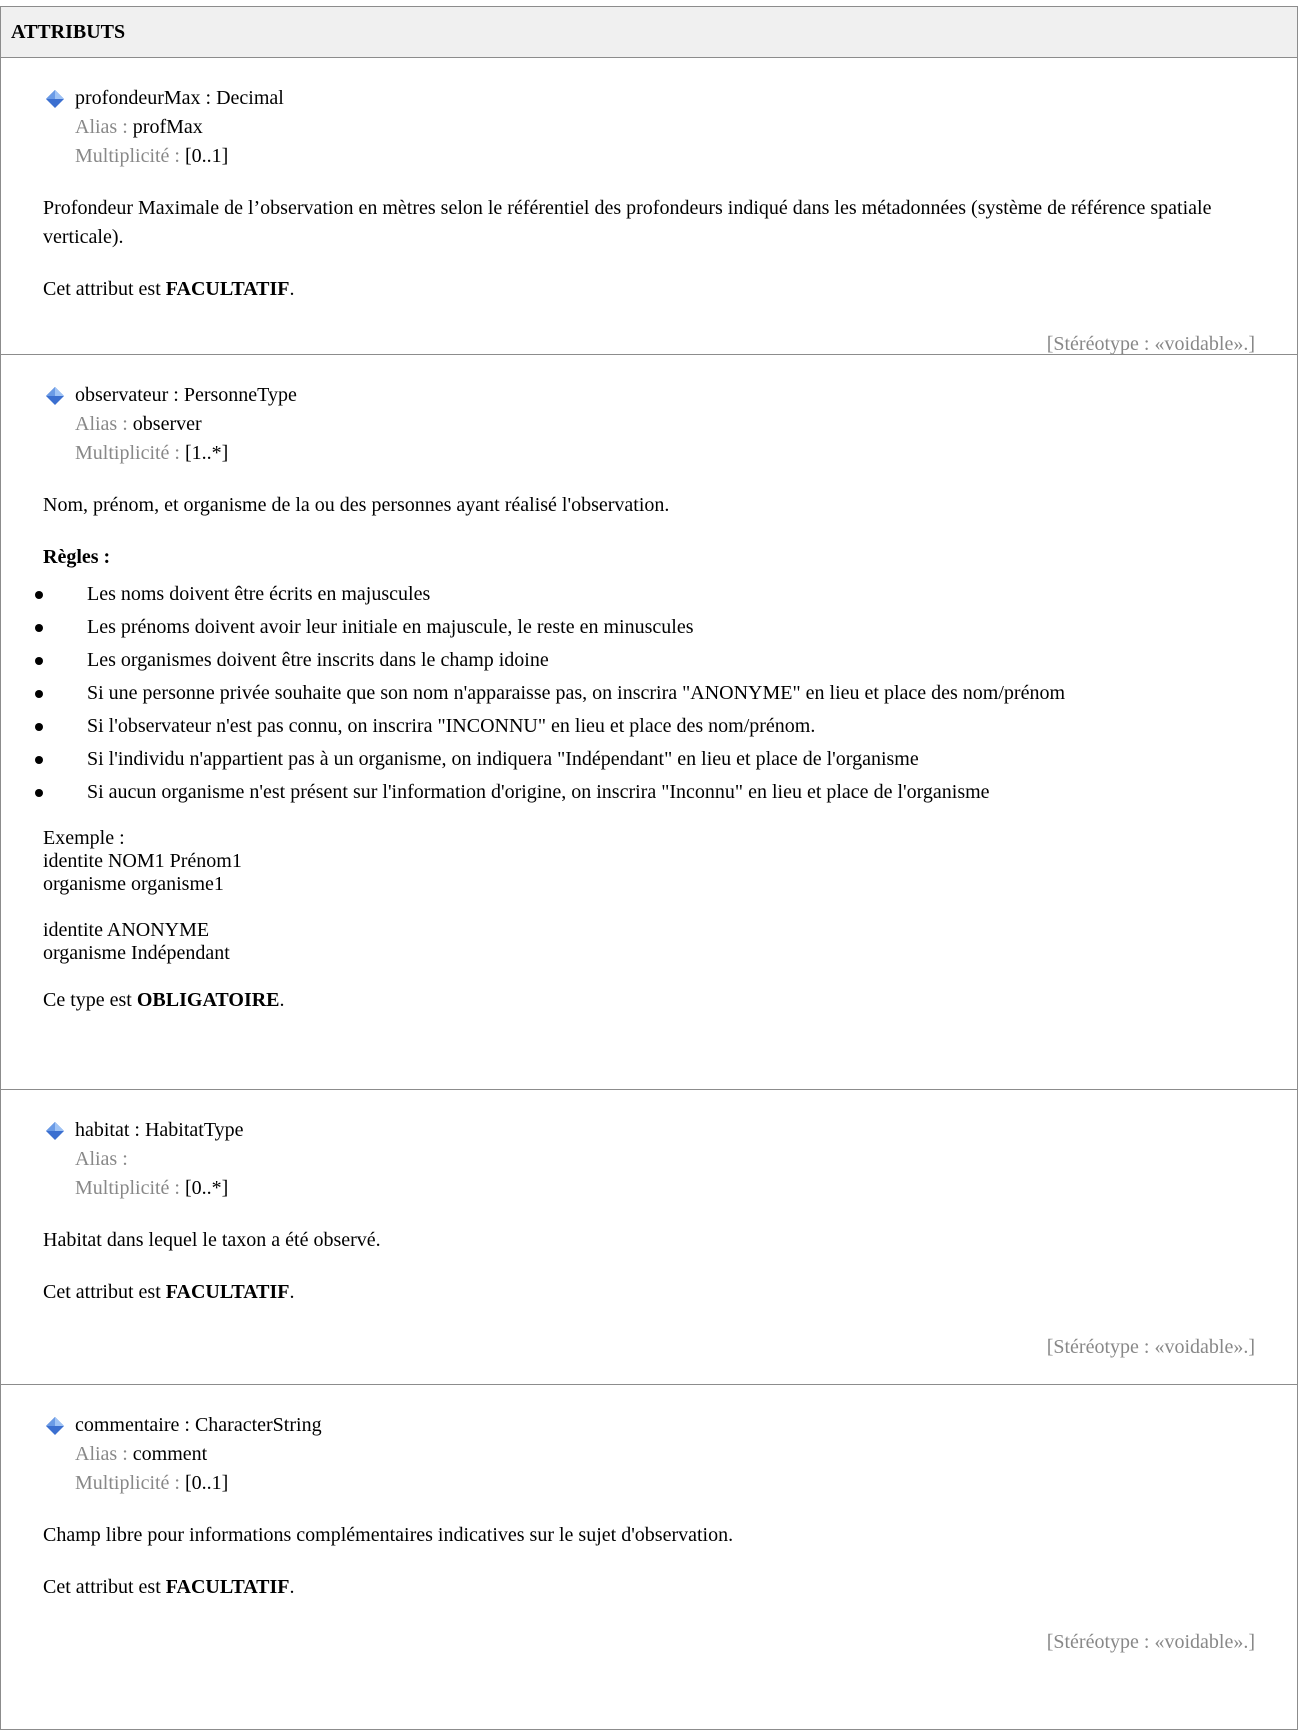  Describe the element at coordinates (126, 930) in the screenshot. I see `example-line: identite ANONYME` at that location.